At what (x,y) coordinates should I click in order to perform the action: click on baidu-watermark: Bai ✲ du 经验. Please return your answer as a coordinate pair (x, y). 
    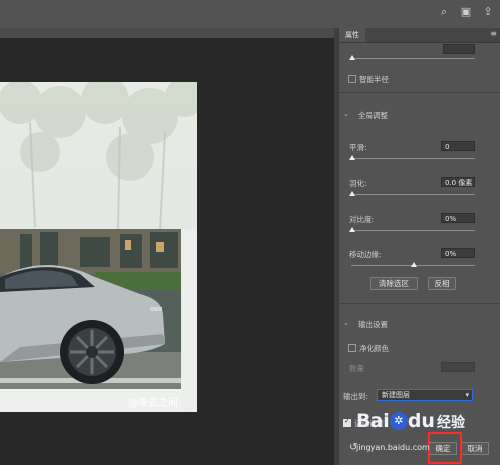
    Looking at the image, I should click on (410, 421).